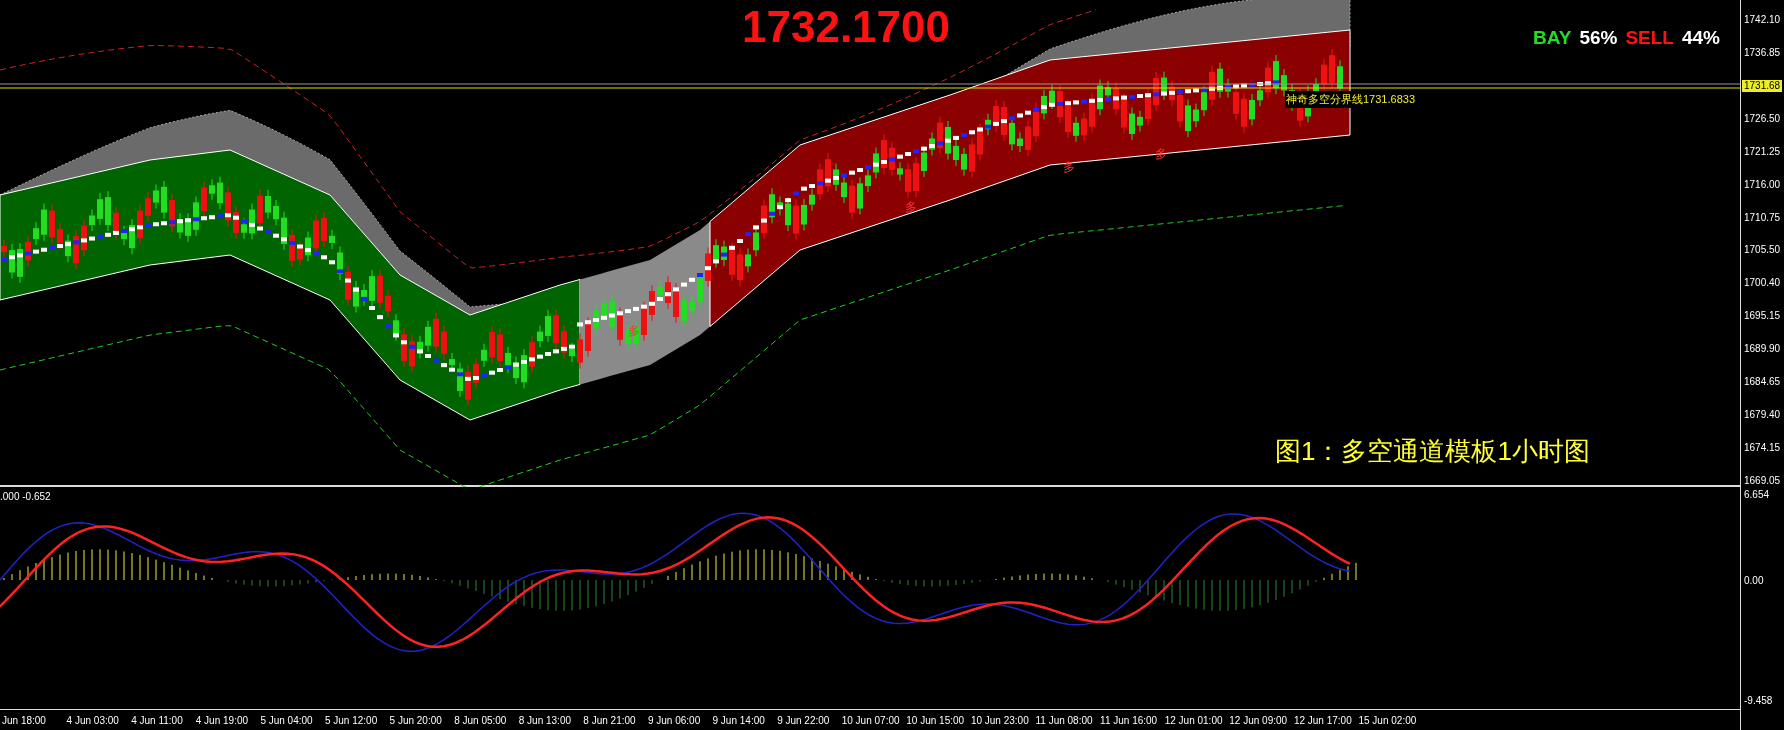 The height and width of the screenshot is (730, 1784). I want to click on time-axis-label: 5 Jun 20:00, so click(416, 720).